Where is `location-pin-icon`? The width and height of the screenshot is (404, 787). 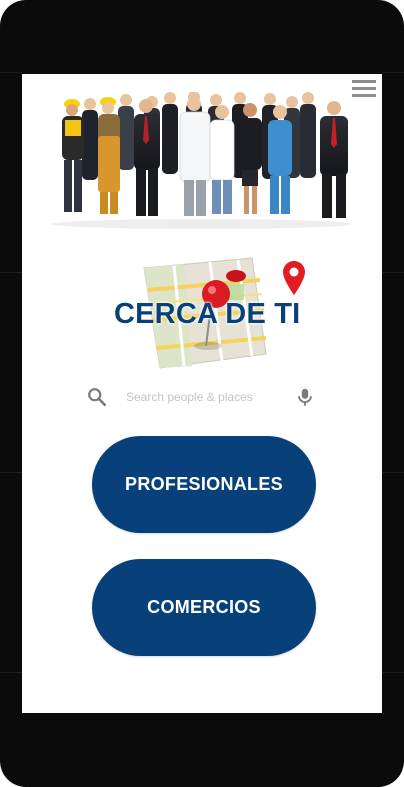 location-pin-icon is located at coordinates (294, 278).